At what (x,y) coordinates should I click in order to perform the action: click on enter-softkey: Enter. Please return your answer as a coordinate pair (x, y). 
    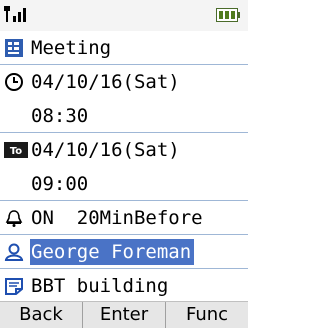
    Looking at the image, I should click on (123, 315).